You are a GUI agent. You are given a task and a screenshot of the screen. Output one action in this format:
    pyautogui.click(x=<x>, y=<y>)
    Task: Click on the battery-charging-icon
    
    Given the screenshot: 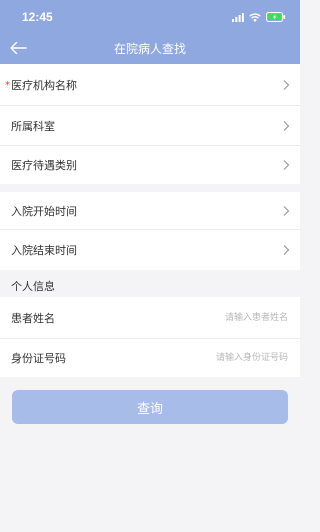 What is the action you would take?
    pyautogui.click(x=275, y=17)
    